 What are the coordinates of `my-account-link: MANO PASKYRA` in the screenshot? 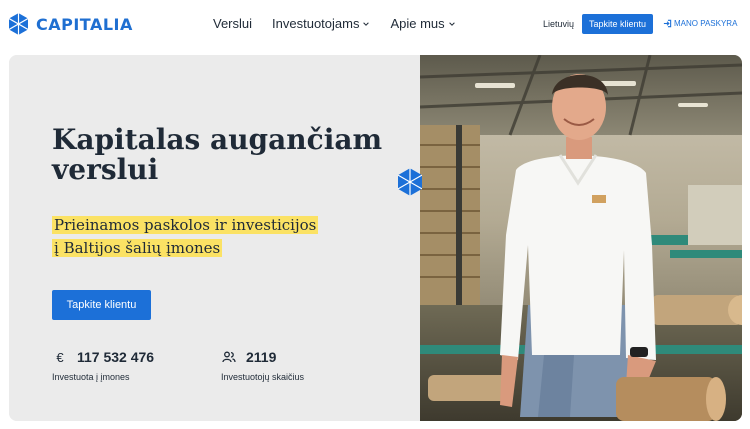 It's located at (700, 23).